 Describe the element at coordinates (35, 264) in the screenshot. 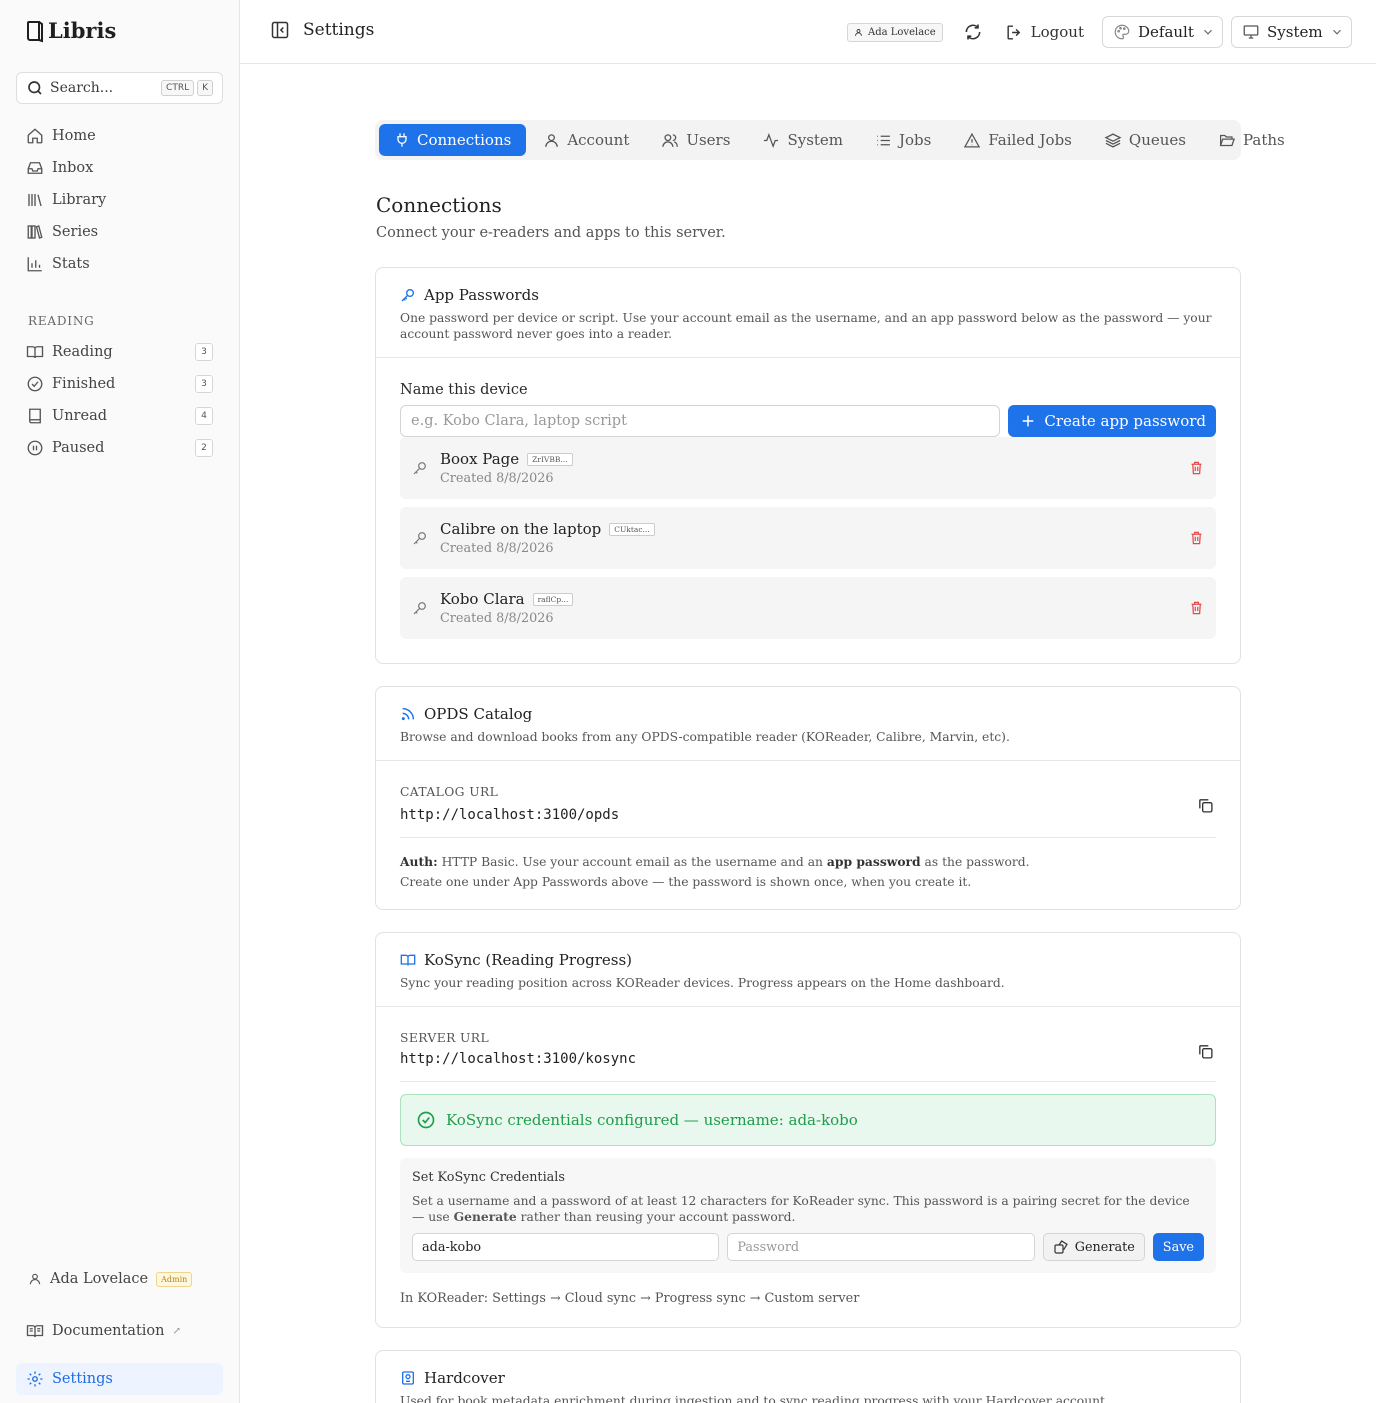

I see `stats-icon` at that location.